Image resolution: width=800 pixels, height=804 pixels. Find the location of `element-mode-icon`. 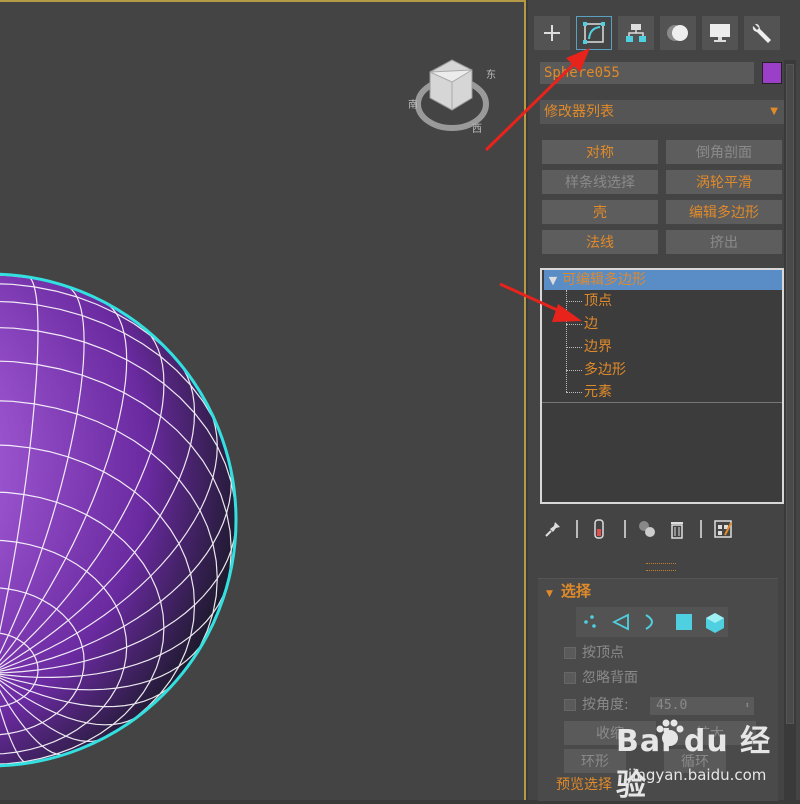

element-mode-icon is located at coordinates (715, 623).